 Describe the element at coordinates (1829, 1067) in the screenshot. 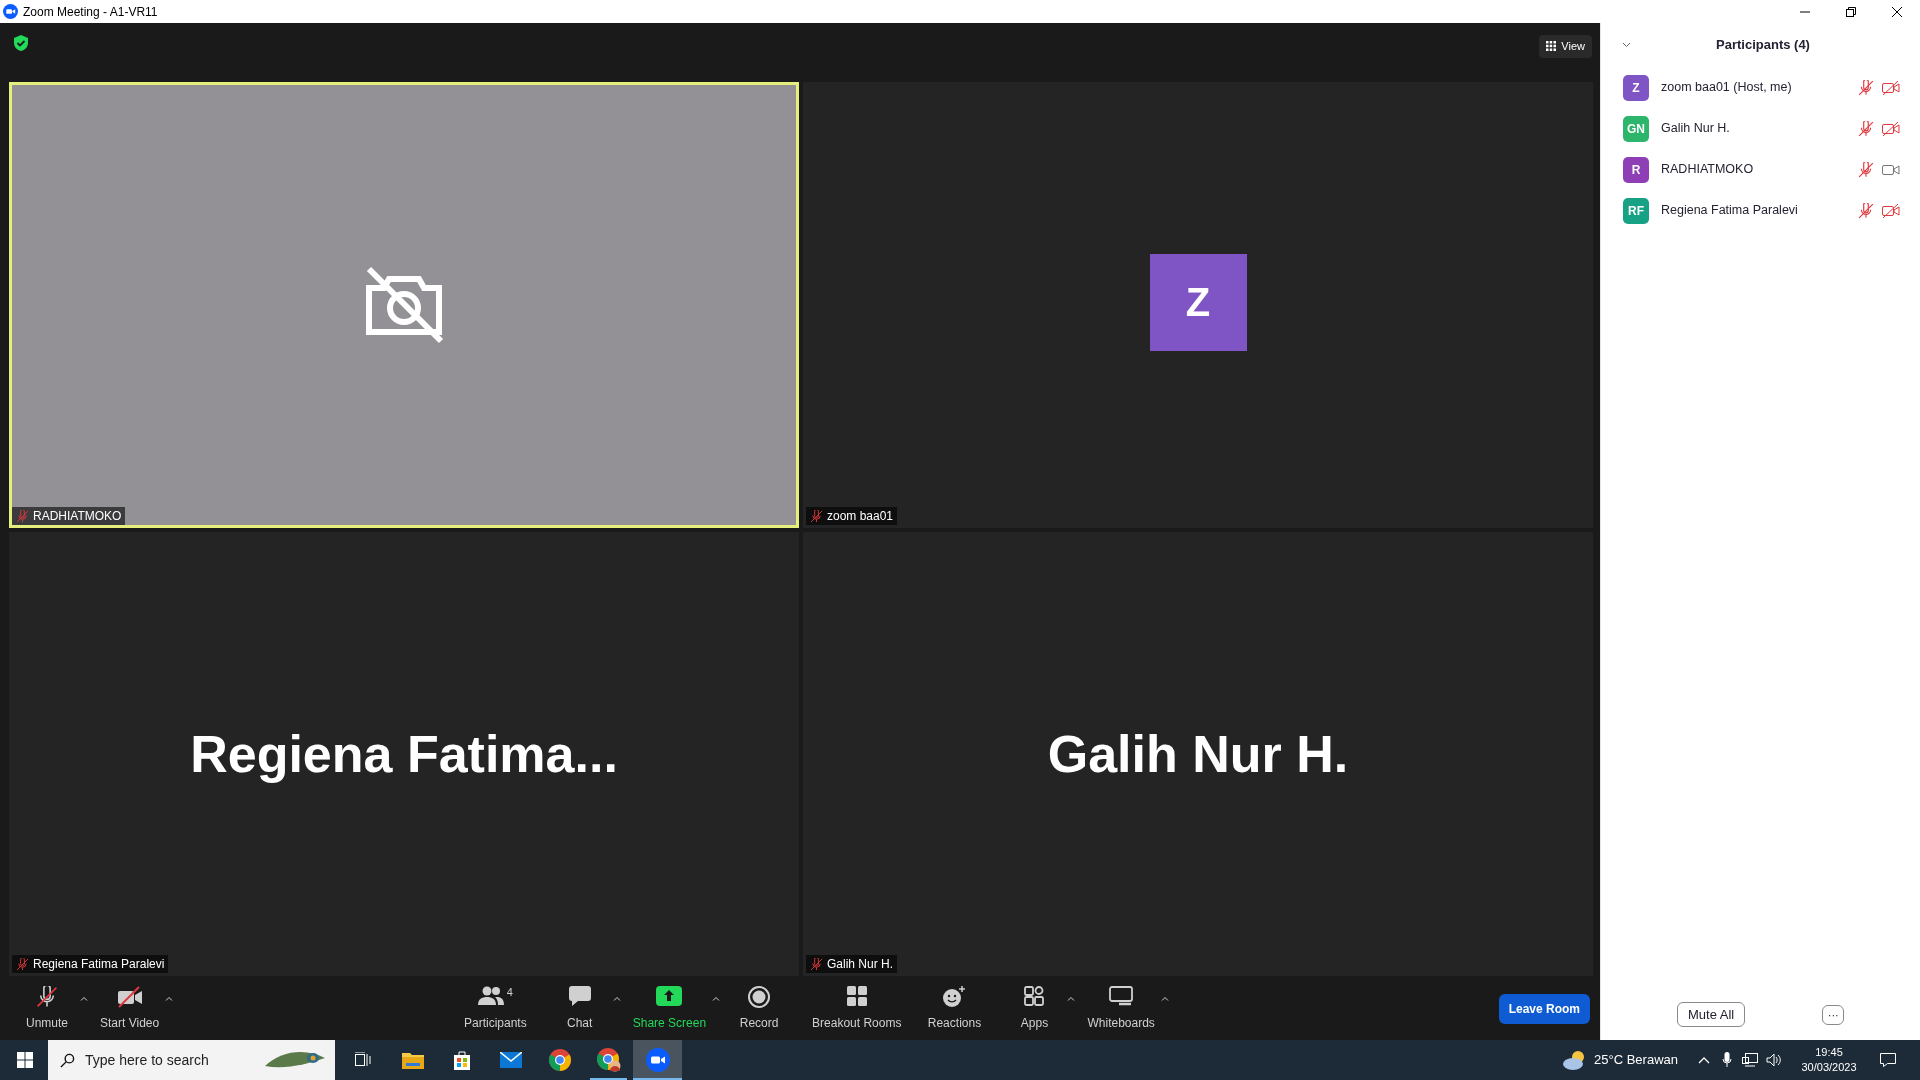

I see `clock-date: 30/03/2023` at that location.